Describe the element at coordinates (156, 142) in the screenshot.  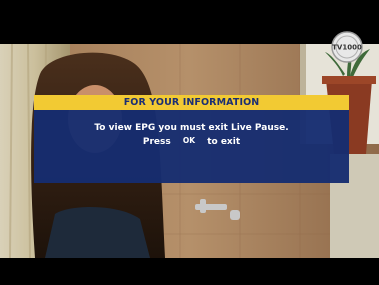
I see `press-label: Press` at that location.